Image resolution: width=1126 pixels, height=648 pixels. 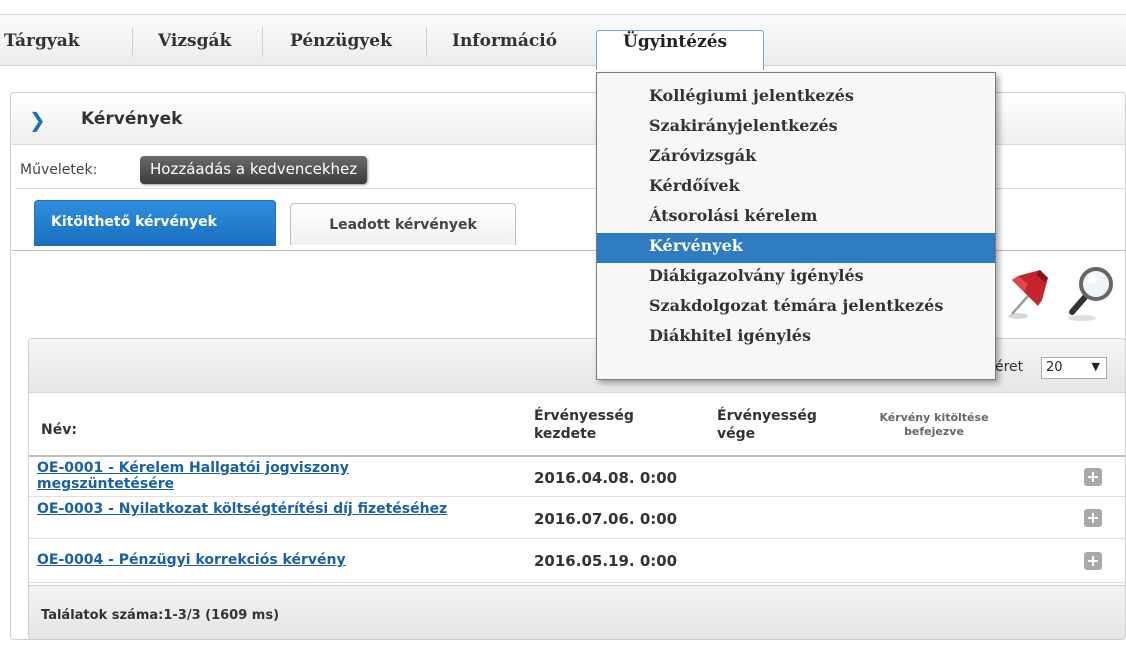 I want to click on request-link: OE-0004 - Pénzügyi korrekciós kérvény, so click(x=257, y=560).